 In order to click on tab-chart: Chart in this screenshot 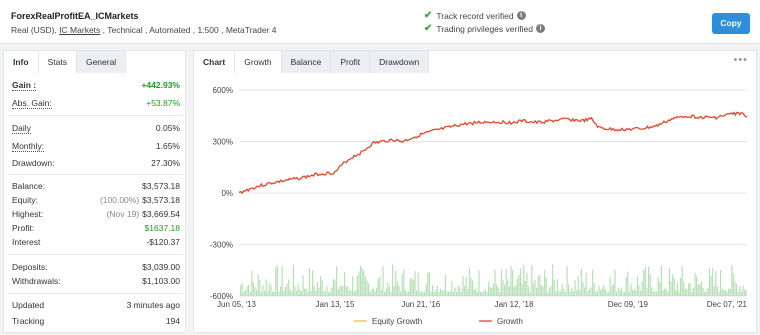, I will do `click(215, 62)`.